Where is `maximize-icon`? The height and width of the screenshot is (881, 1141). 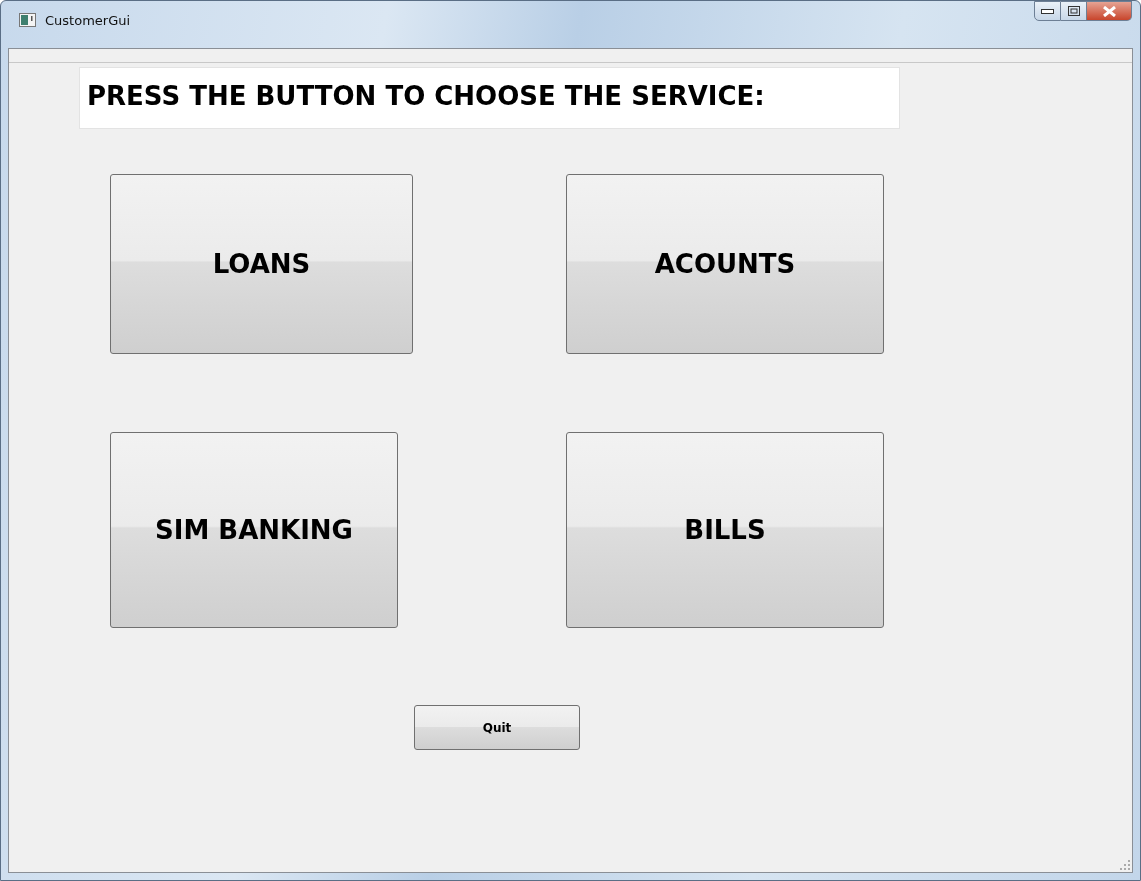
maximize-icon is located at coordinates (1073, 11).